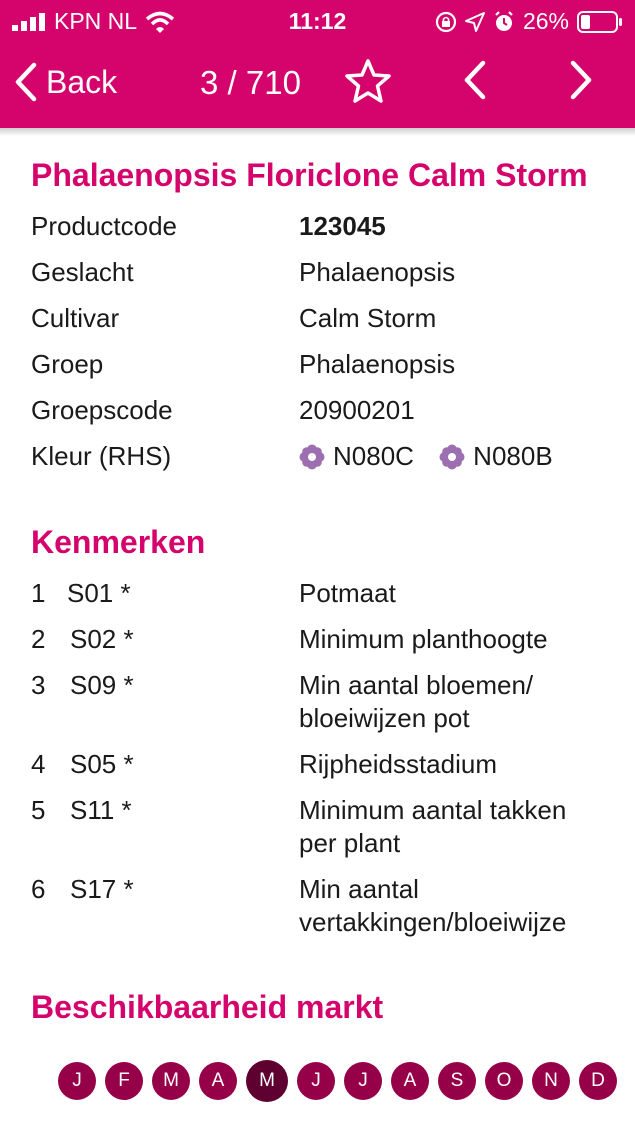  I want to click on kenmerk-code: S02 *, so click(102, 639).